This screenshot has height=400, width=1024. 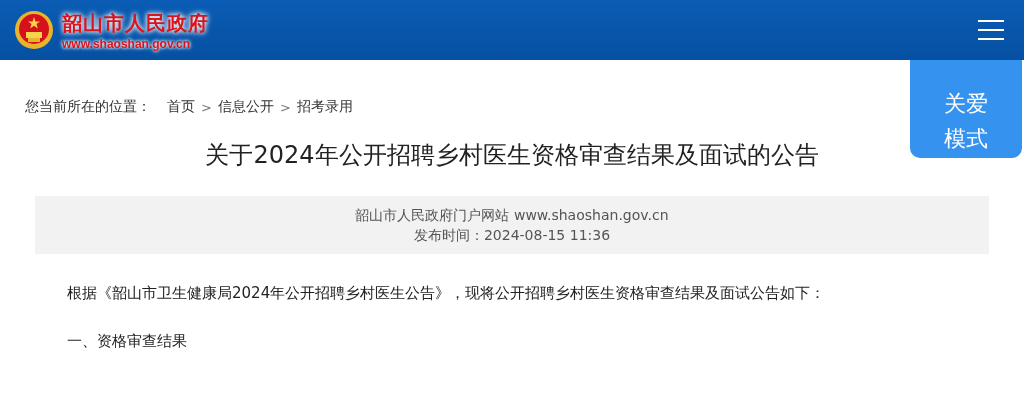 I want to click on publish-time: 发布时间：2024-08-15 11:36, so click(x=512, y=235).